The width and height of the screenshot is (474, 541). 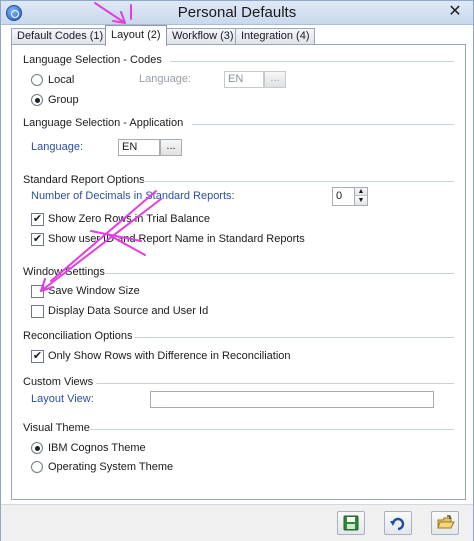 I want to click on tab-integration: Integration (4), so click(x=275, y=36).